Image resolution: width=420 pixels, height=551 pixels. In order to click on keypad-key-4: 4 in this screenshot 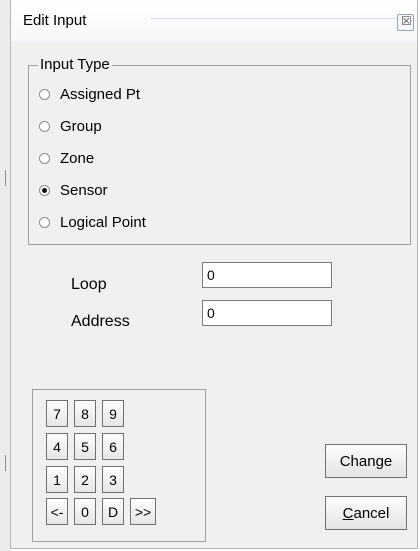, I will do `click(57, 446)`.